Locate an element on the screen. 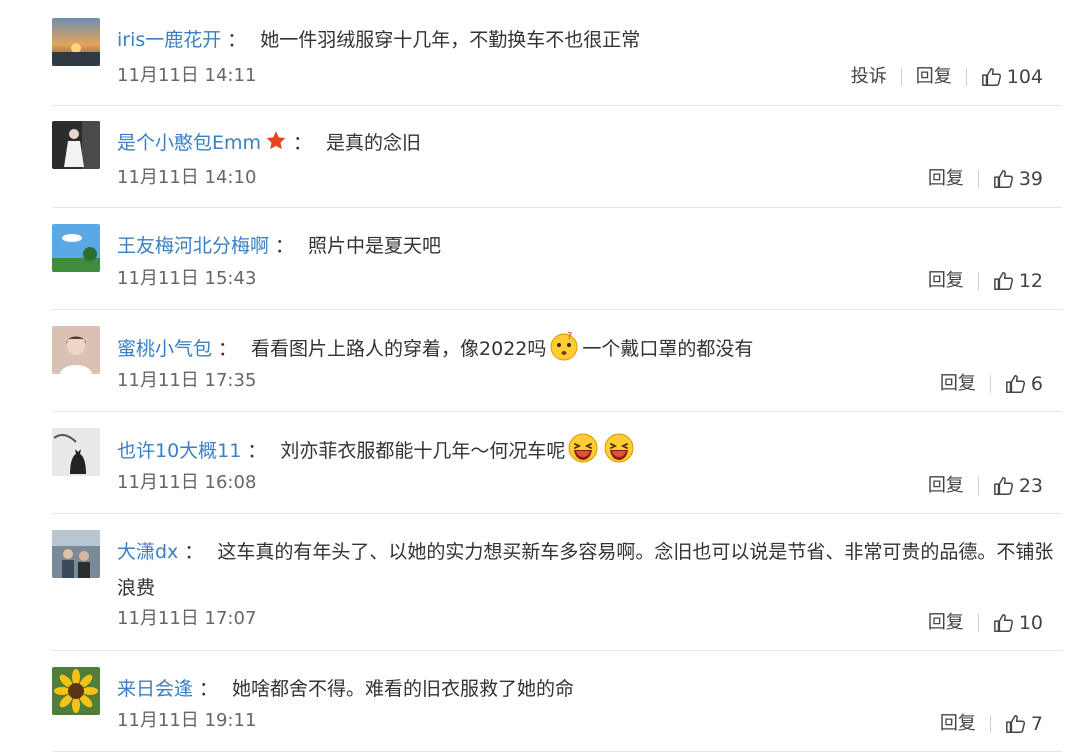 The height and width of the screenshot is (755, 1080). comment-text: iris一鹿花开 ： 她一件羽绒服穿十几年，不勤换车不也很正常 is located at coordinates (589, 40).